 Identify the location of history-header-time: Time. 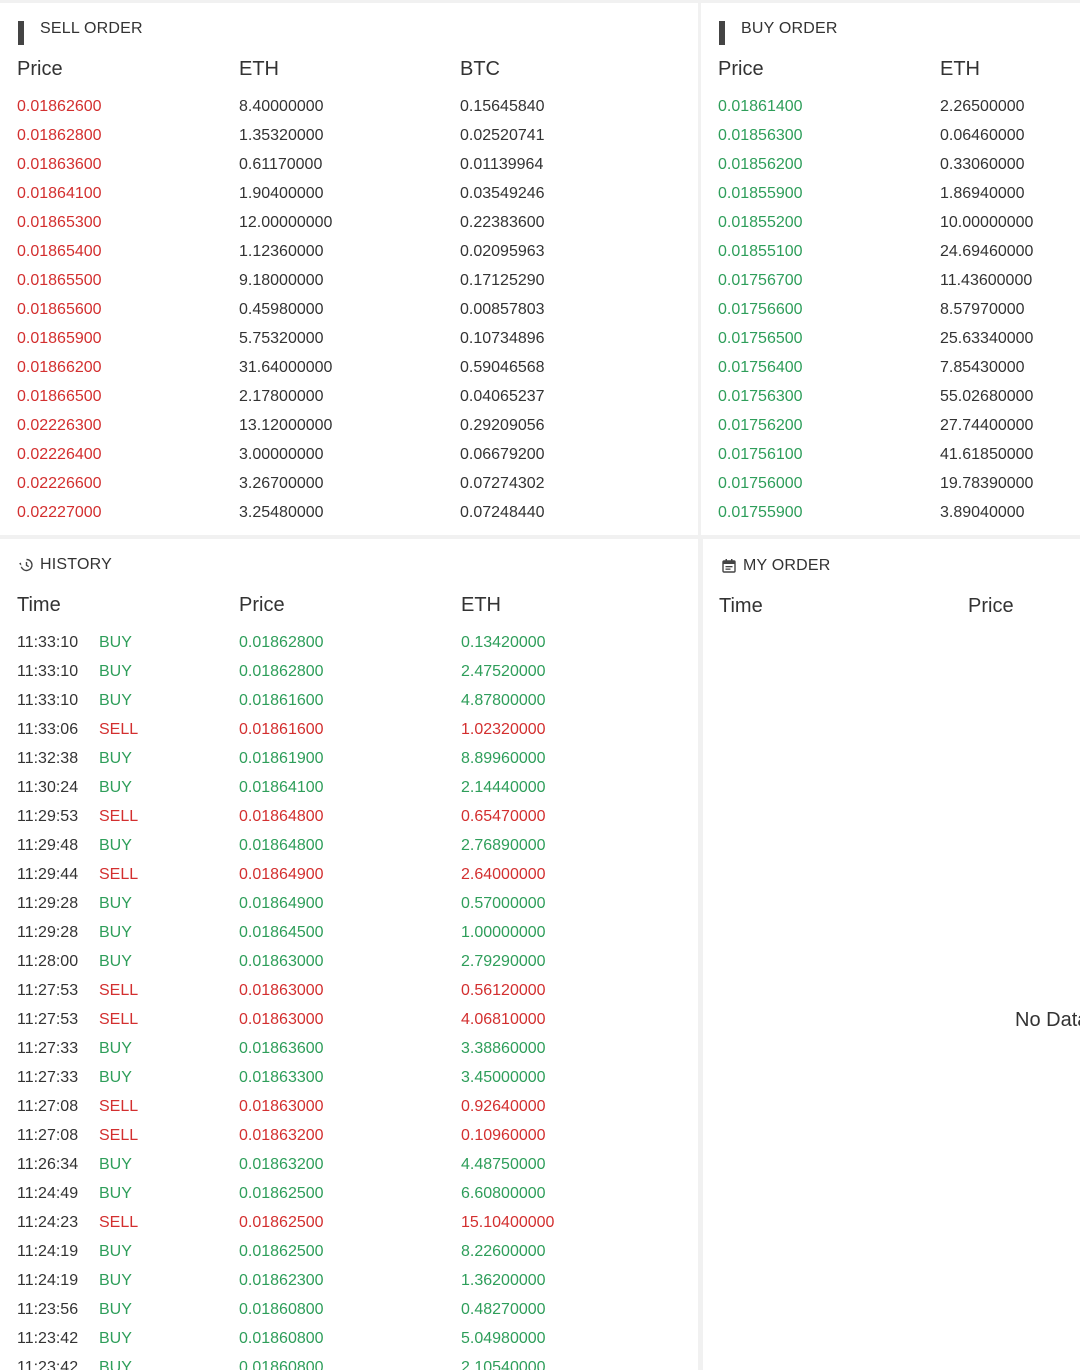
(39, 605).